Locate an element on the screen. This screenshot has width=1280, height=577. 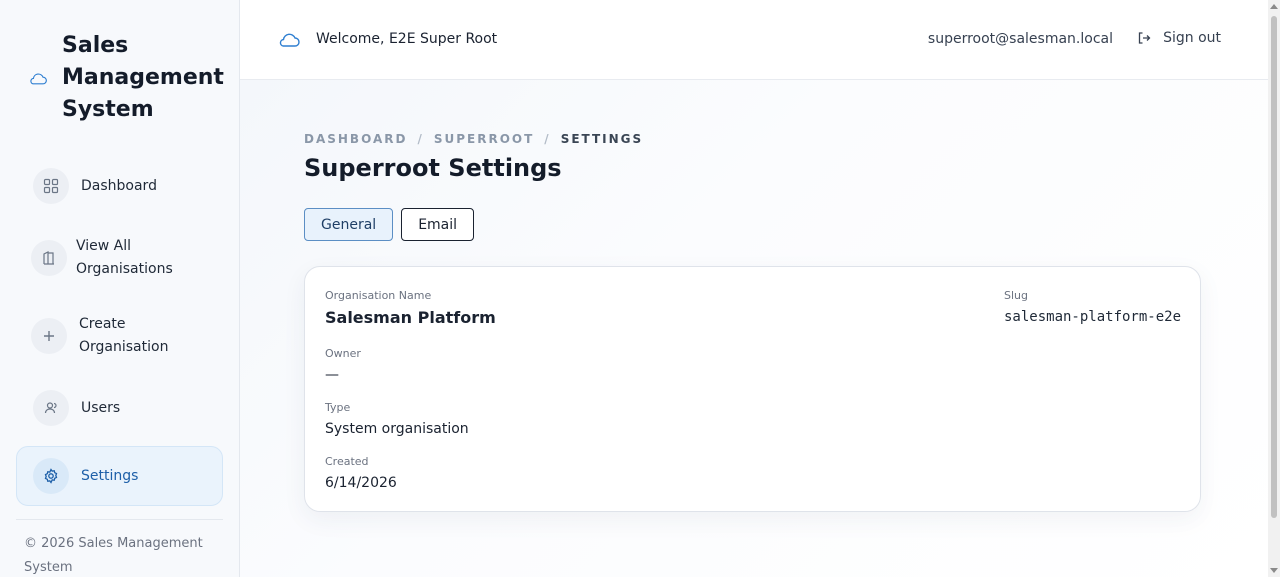
sidebar-item-label: View All Organisations is located at coordinates (124, 257).